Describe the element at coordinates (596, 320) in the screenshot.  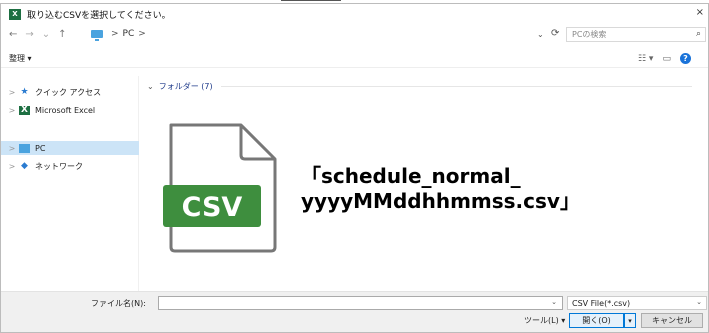
I see `open-button: 開く(O)` at that location.